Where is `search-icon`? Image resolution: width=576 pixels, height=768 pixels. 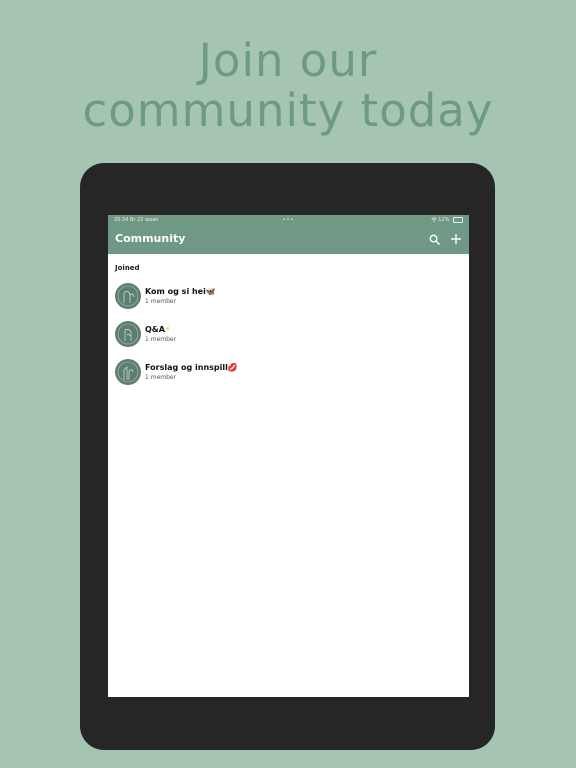
search-icon is located at coordinates (434, 239).